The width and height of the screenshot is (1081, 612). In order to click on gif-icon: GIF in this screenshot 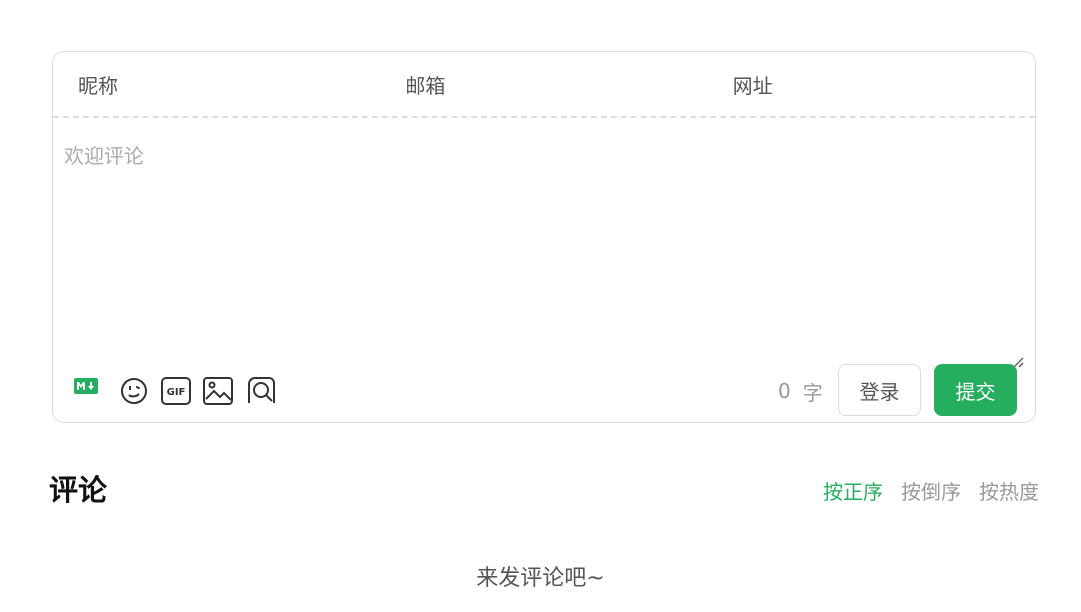, I will do `click(176, 391)`.